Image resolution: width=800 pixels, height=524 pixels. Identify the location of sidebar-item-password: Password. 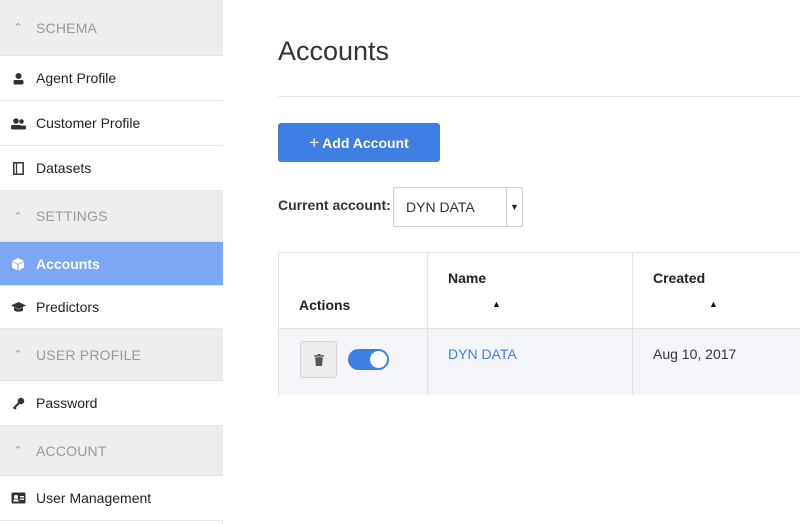
(111, 403).